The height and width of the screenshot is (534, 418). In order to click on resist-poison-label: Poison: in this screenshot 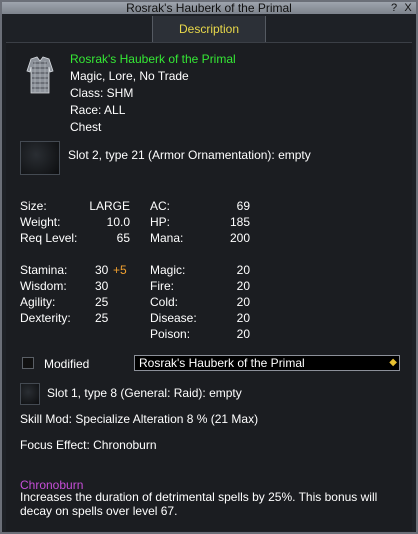, I will do `click(170, 334)`.